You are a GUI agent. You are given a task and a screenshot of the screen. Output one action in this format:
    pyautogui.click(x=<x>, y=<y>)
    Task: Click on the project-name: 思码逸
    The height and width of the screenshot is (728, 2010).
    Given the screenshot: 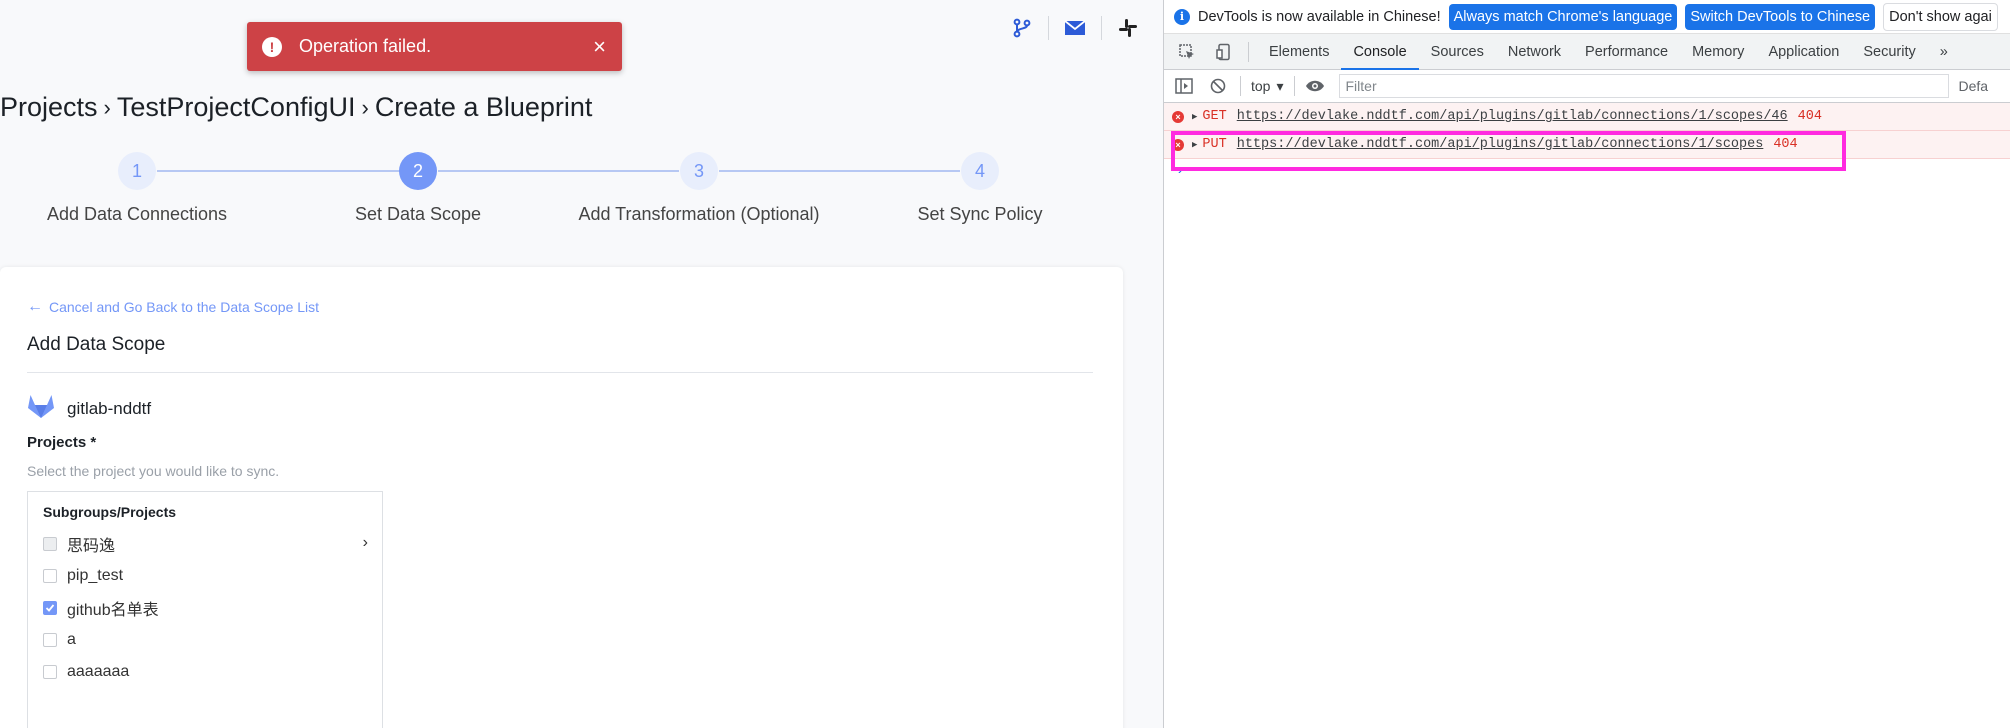 What is the action you would take?
    pyautogui.click(x=91, y=546)
    